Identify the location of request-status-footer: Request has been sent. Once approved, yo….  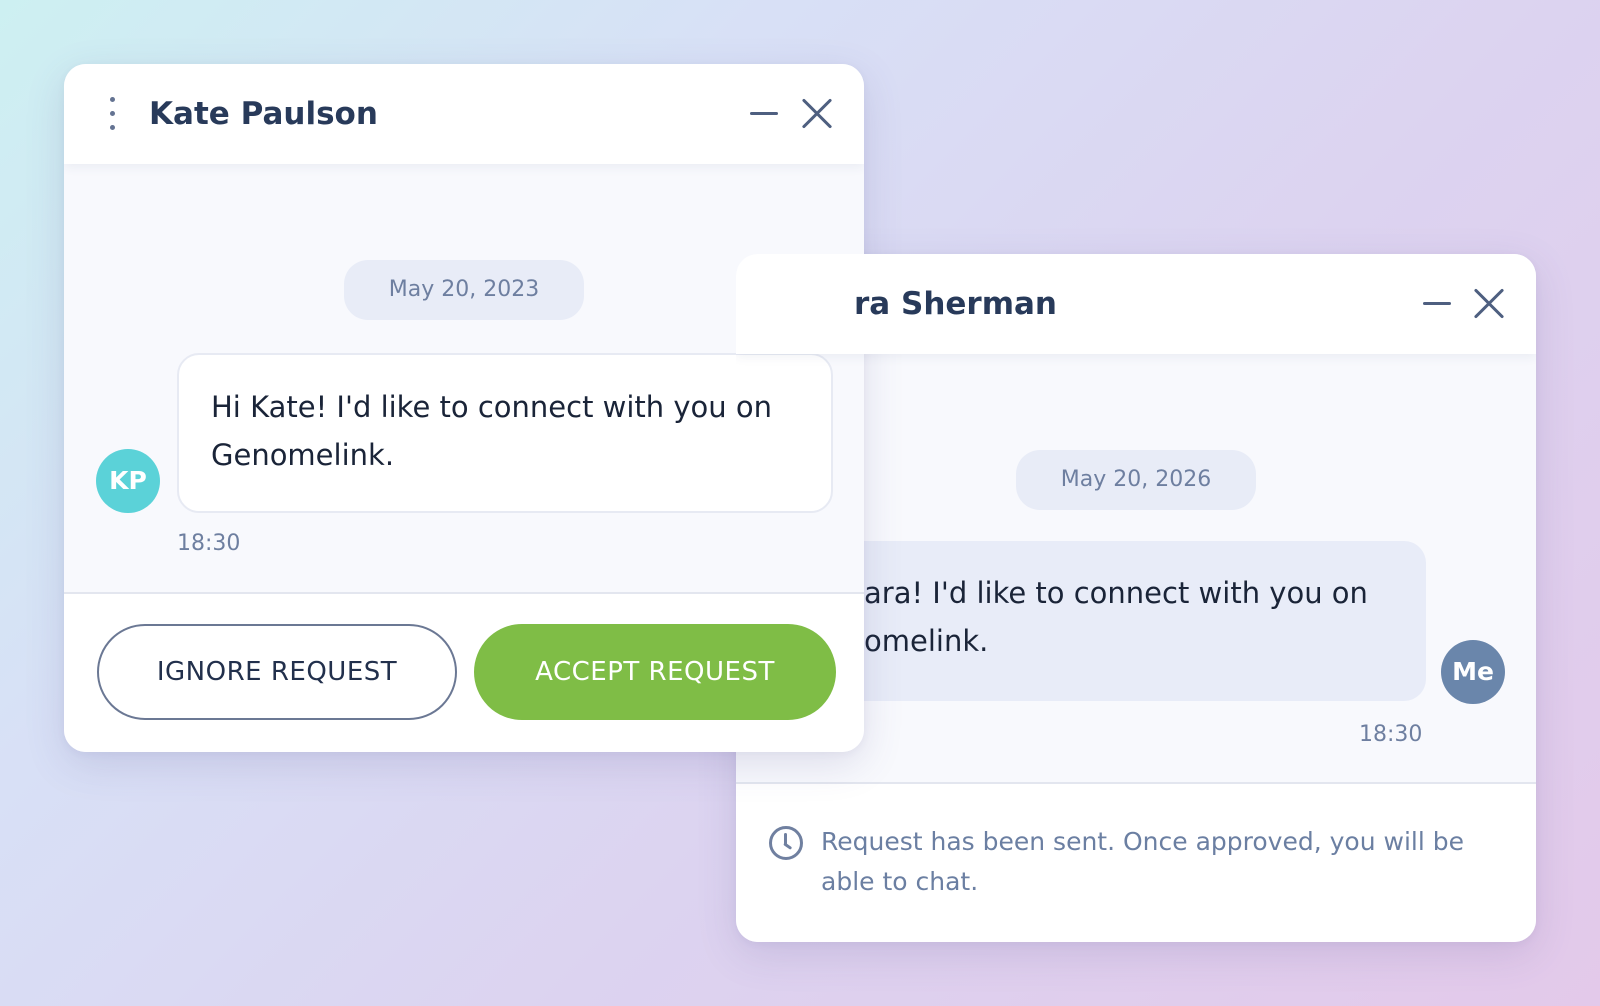
(1136, 862).